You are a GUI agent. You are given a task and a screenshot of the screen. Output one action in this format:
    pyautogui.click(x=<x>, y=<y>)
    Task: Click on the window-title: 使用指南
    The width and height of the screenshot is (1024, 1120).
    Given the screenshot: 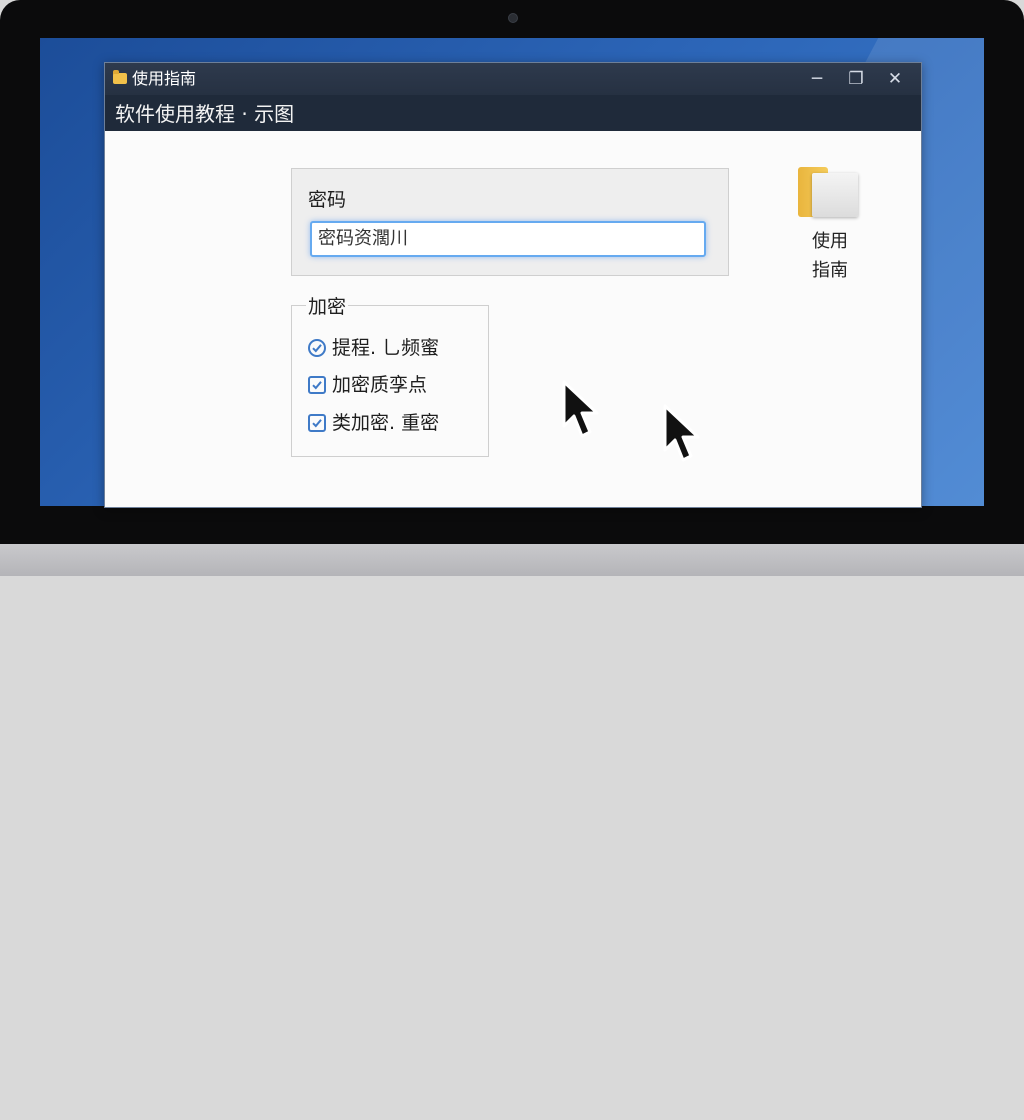 What is the action you would take?
    pyautogui.click(x=164, y=78)
    